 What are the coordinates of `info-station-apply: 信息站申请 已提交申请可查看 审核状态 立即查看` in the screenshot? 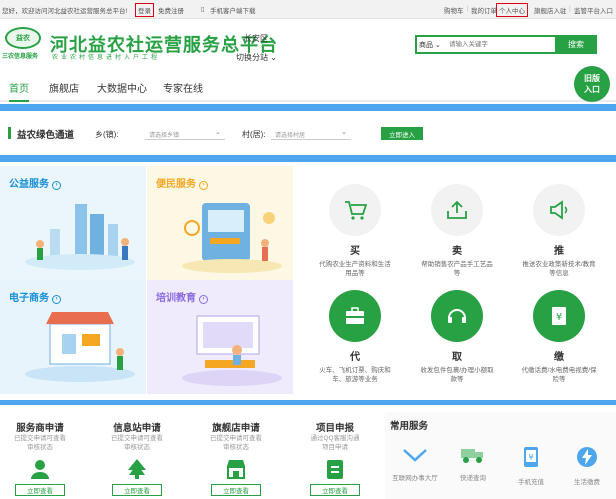 It's located at (137, 459).